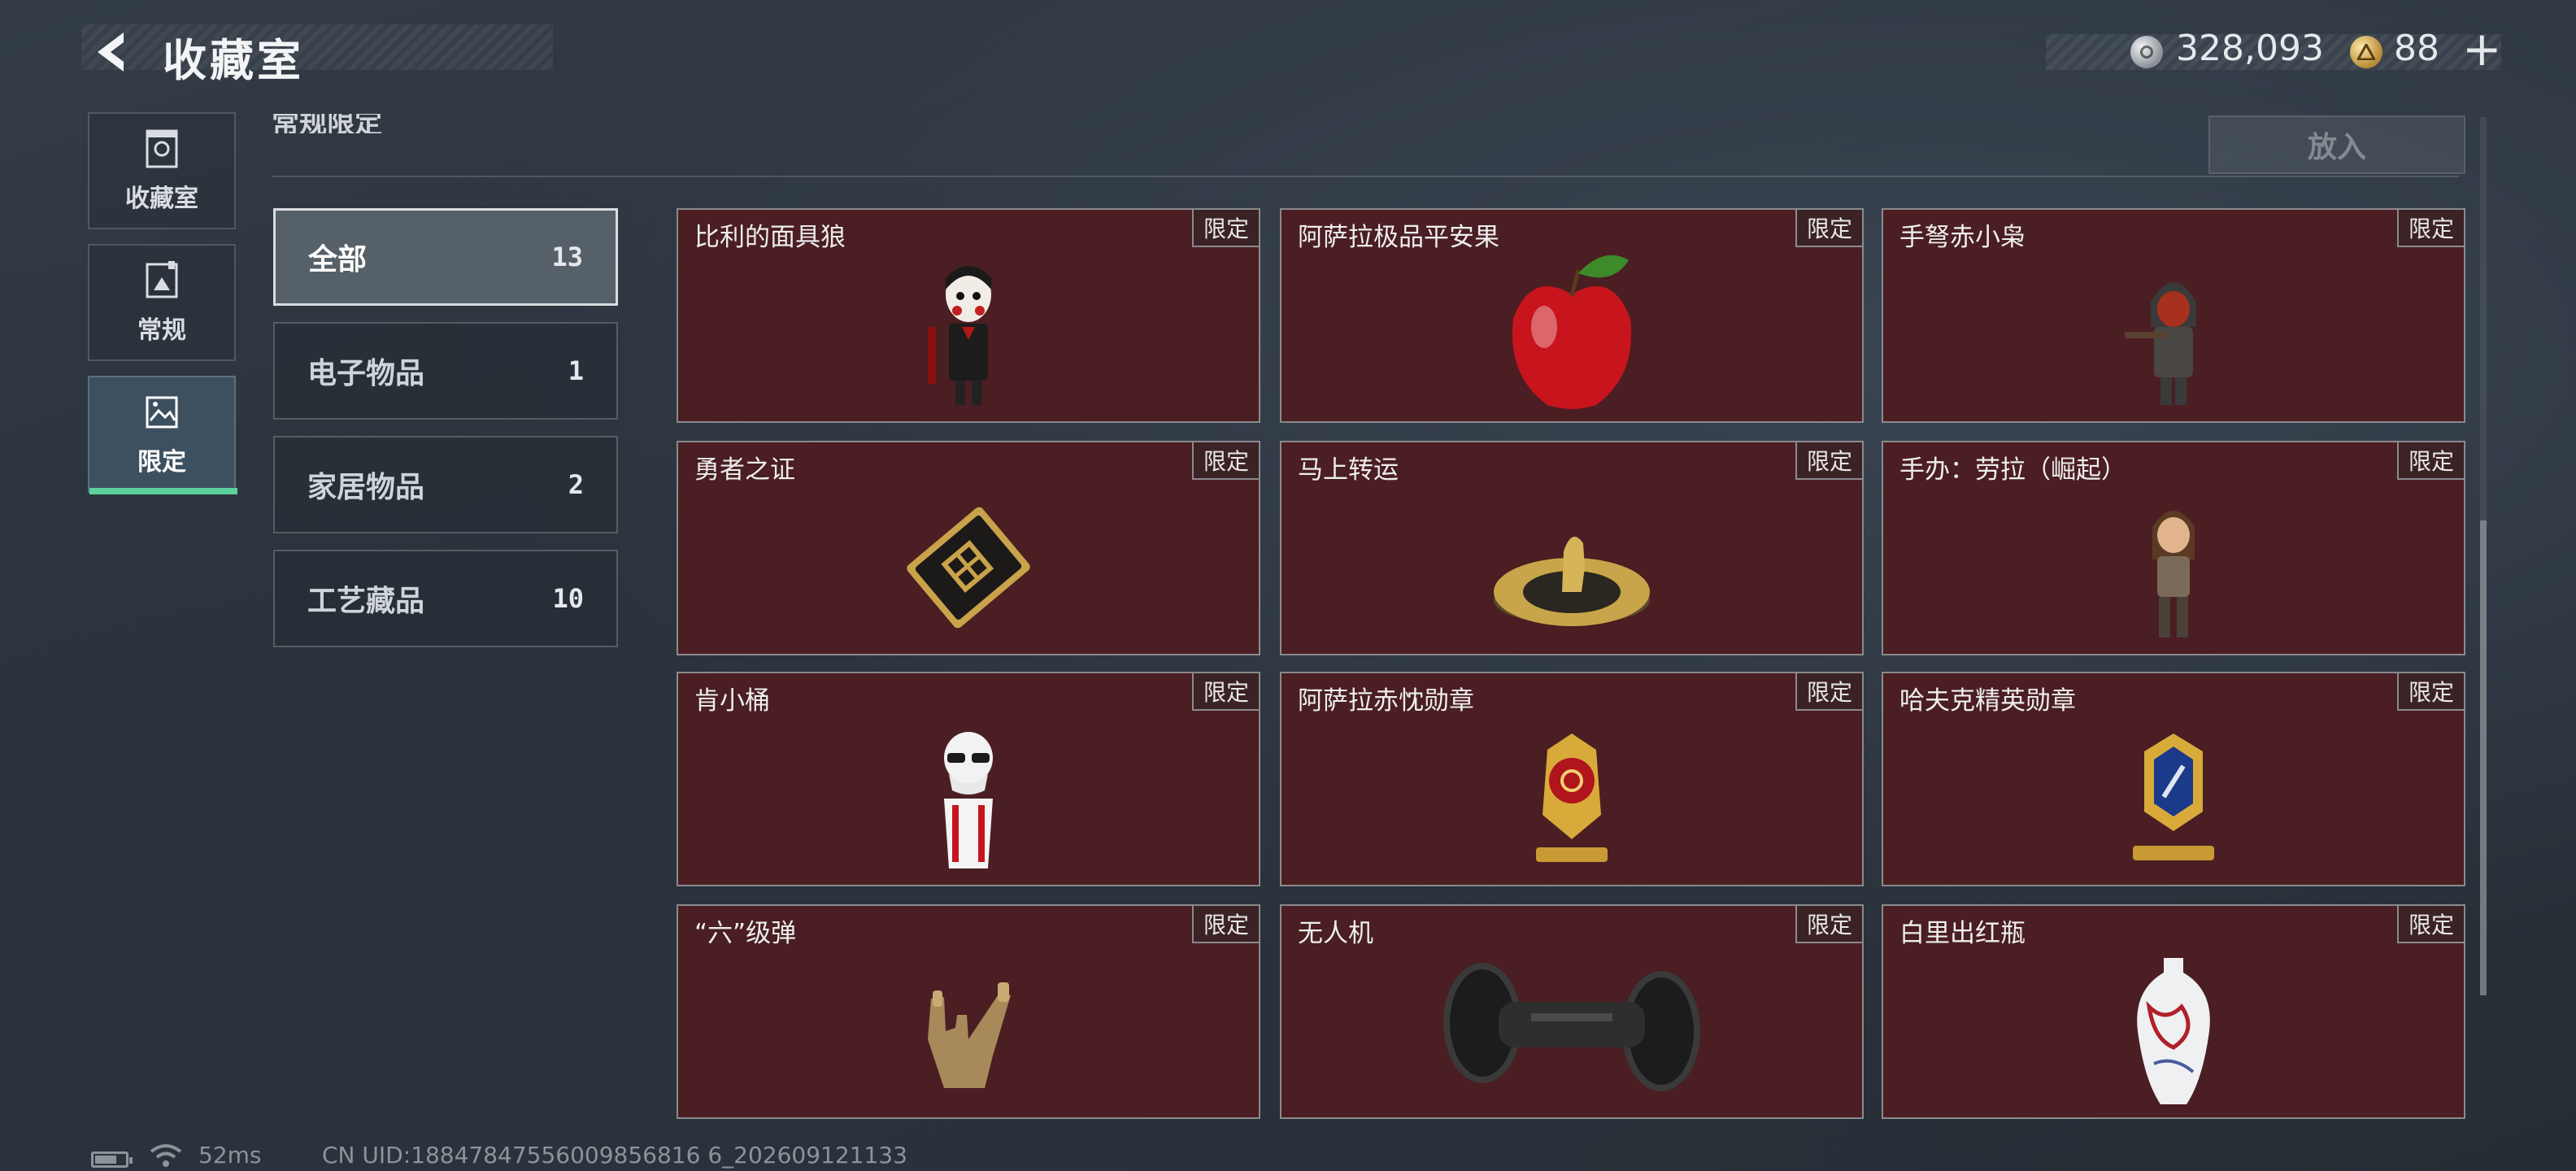  I want to click on nav-item-limited: 限定, so click(163, 435).